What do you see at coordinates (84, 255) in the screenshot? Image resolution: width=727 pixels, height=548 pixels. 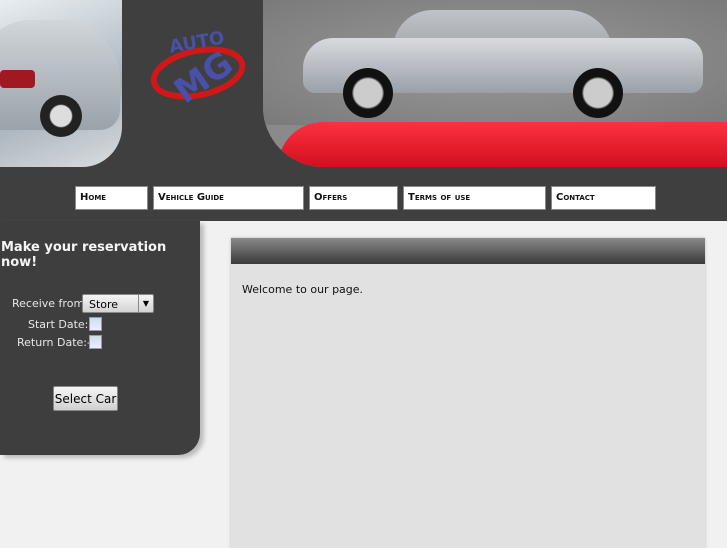 I see `reservation-title: Make your reservation now!` at bounding box center [84, 255].